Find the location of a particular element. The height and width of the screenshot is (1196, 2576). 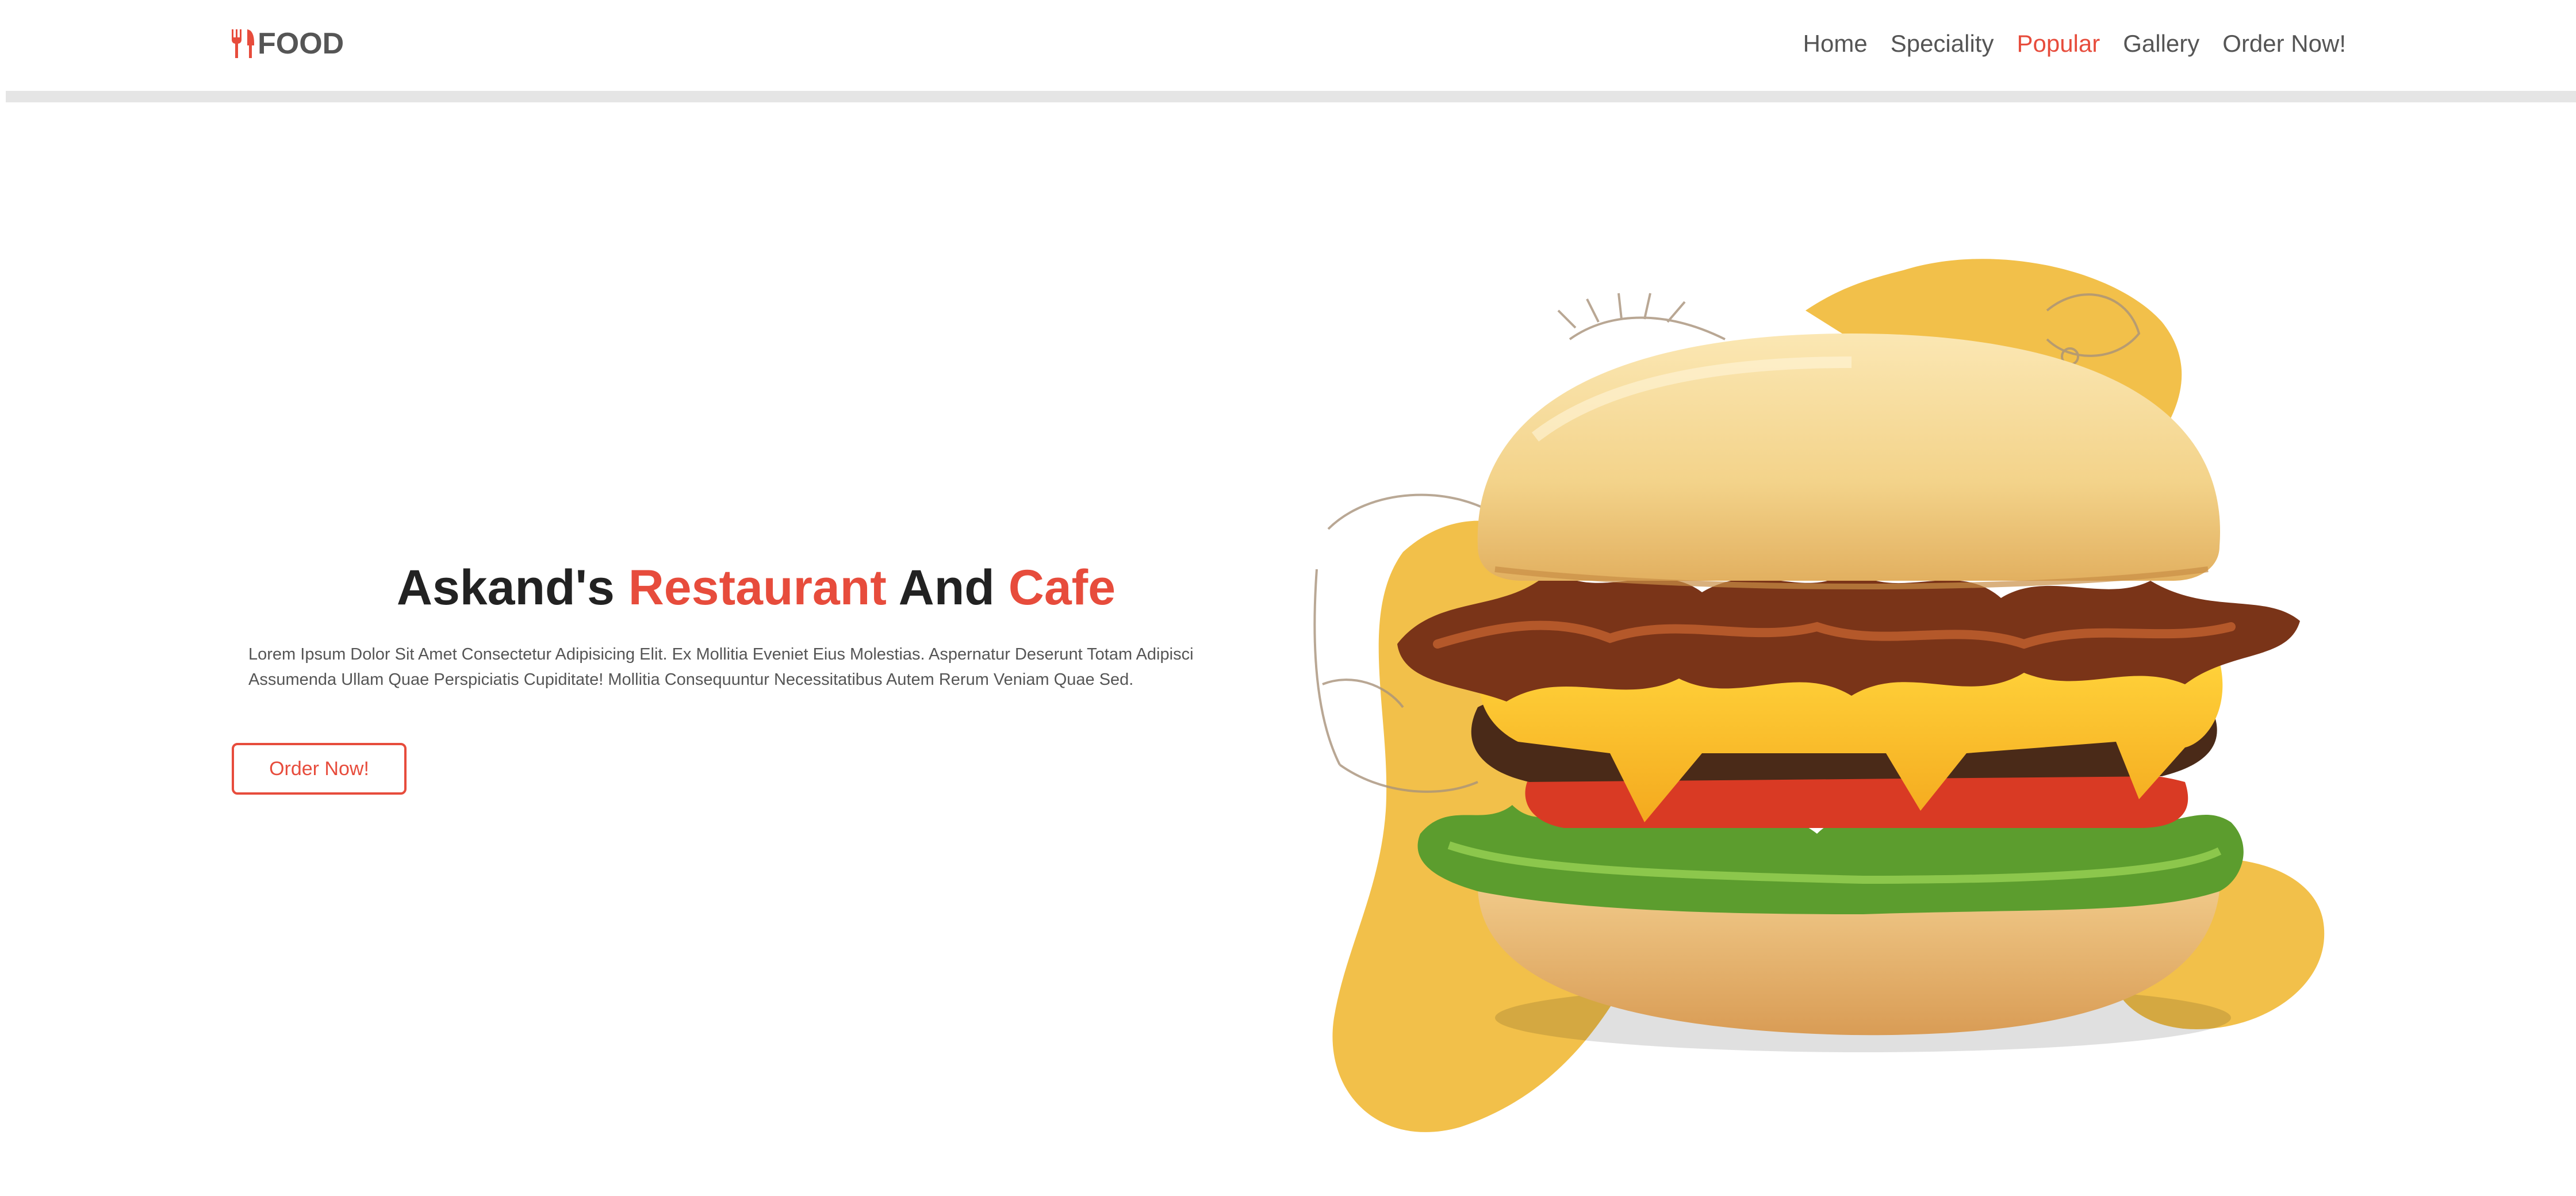

title-part-3: And is located at coordinates (946, 587).